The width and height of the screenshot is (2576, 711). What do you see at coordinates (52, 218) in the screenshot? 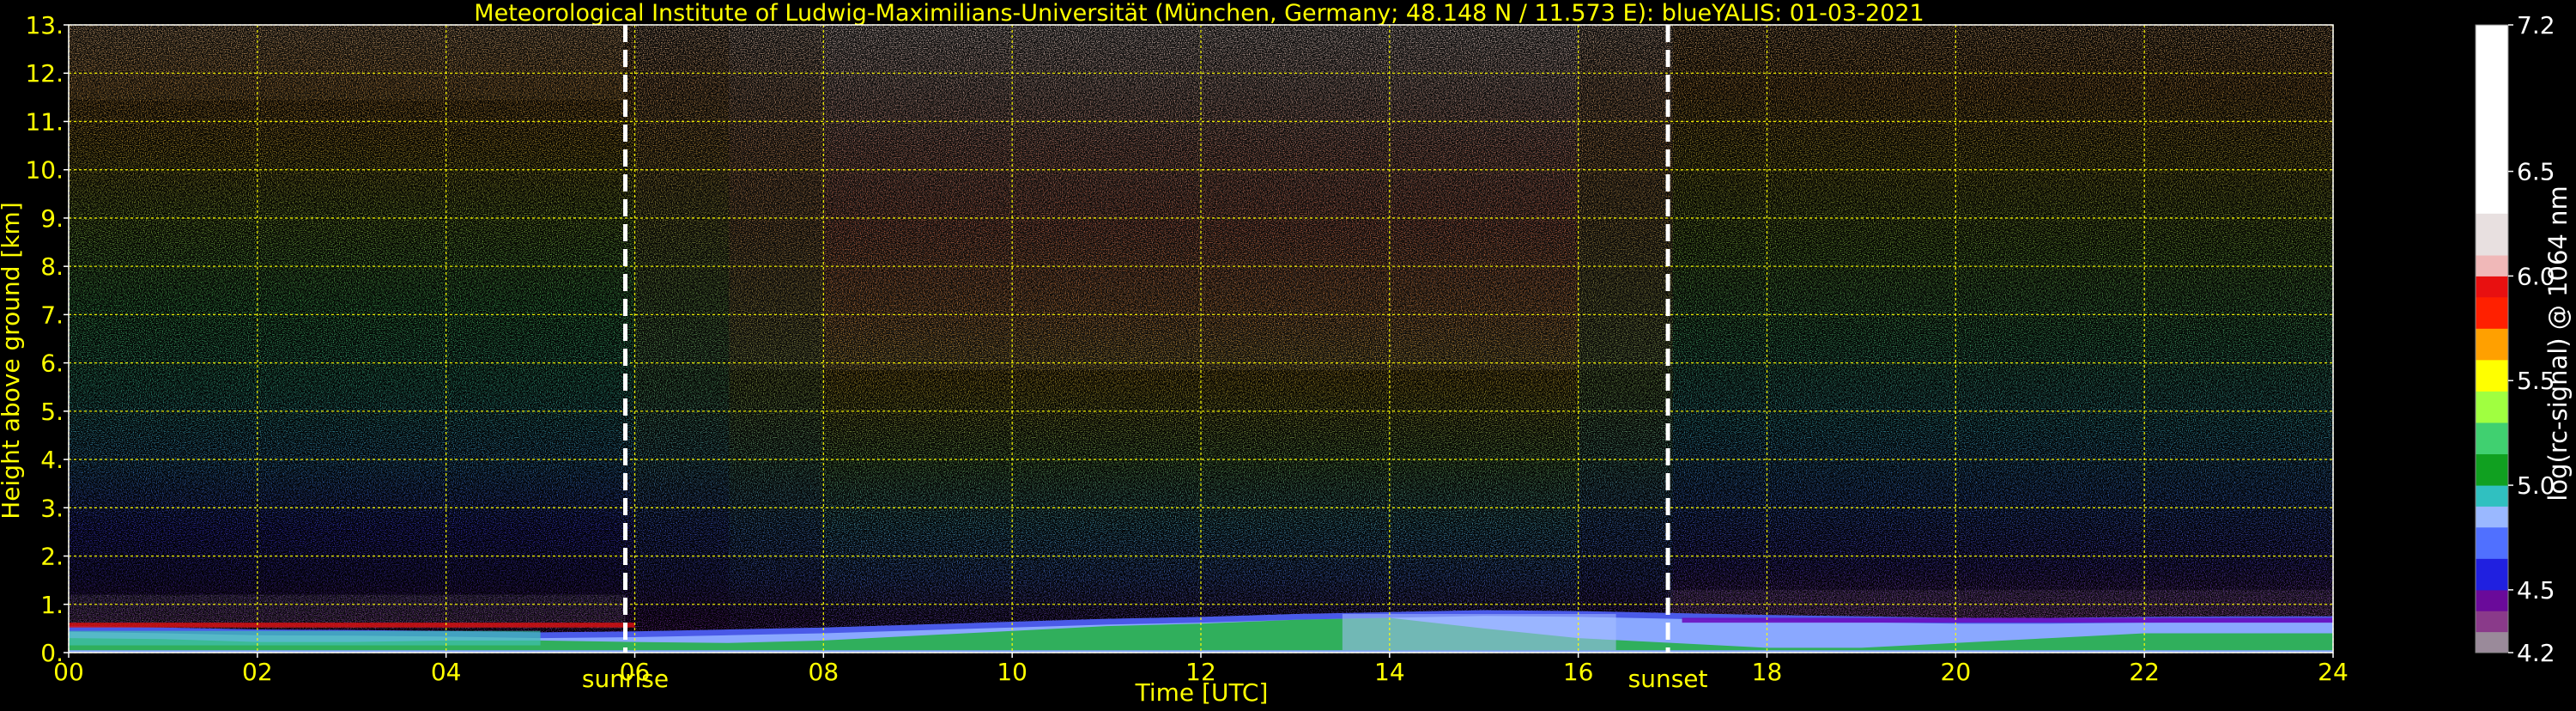
I see `y-tick-label: 9.` at bounding box center [52, 218].